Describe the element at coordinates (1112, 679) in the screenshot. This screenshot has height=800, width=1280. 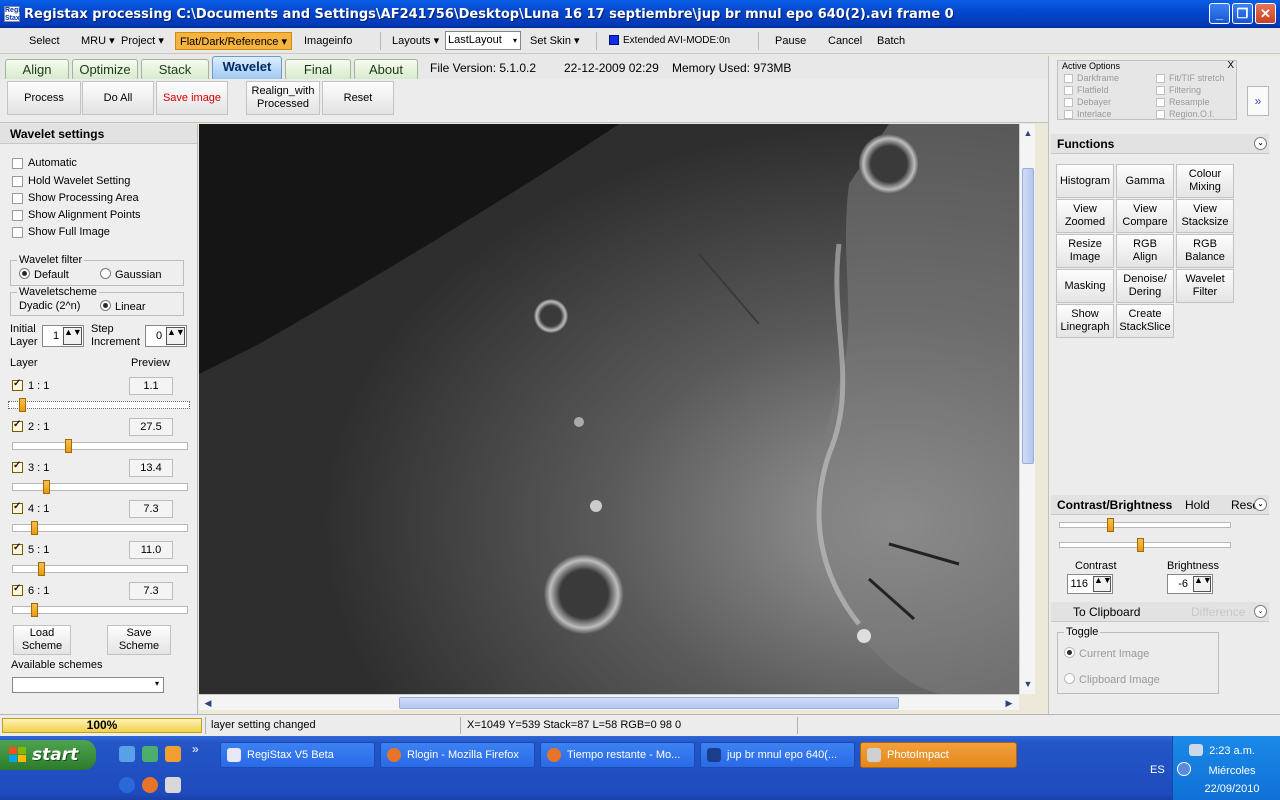
I see `clipboard-image-radio: Clipboard Image` at that location.